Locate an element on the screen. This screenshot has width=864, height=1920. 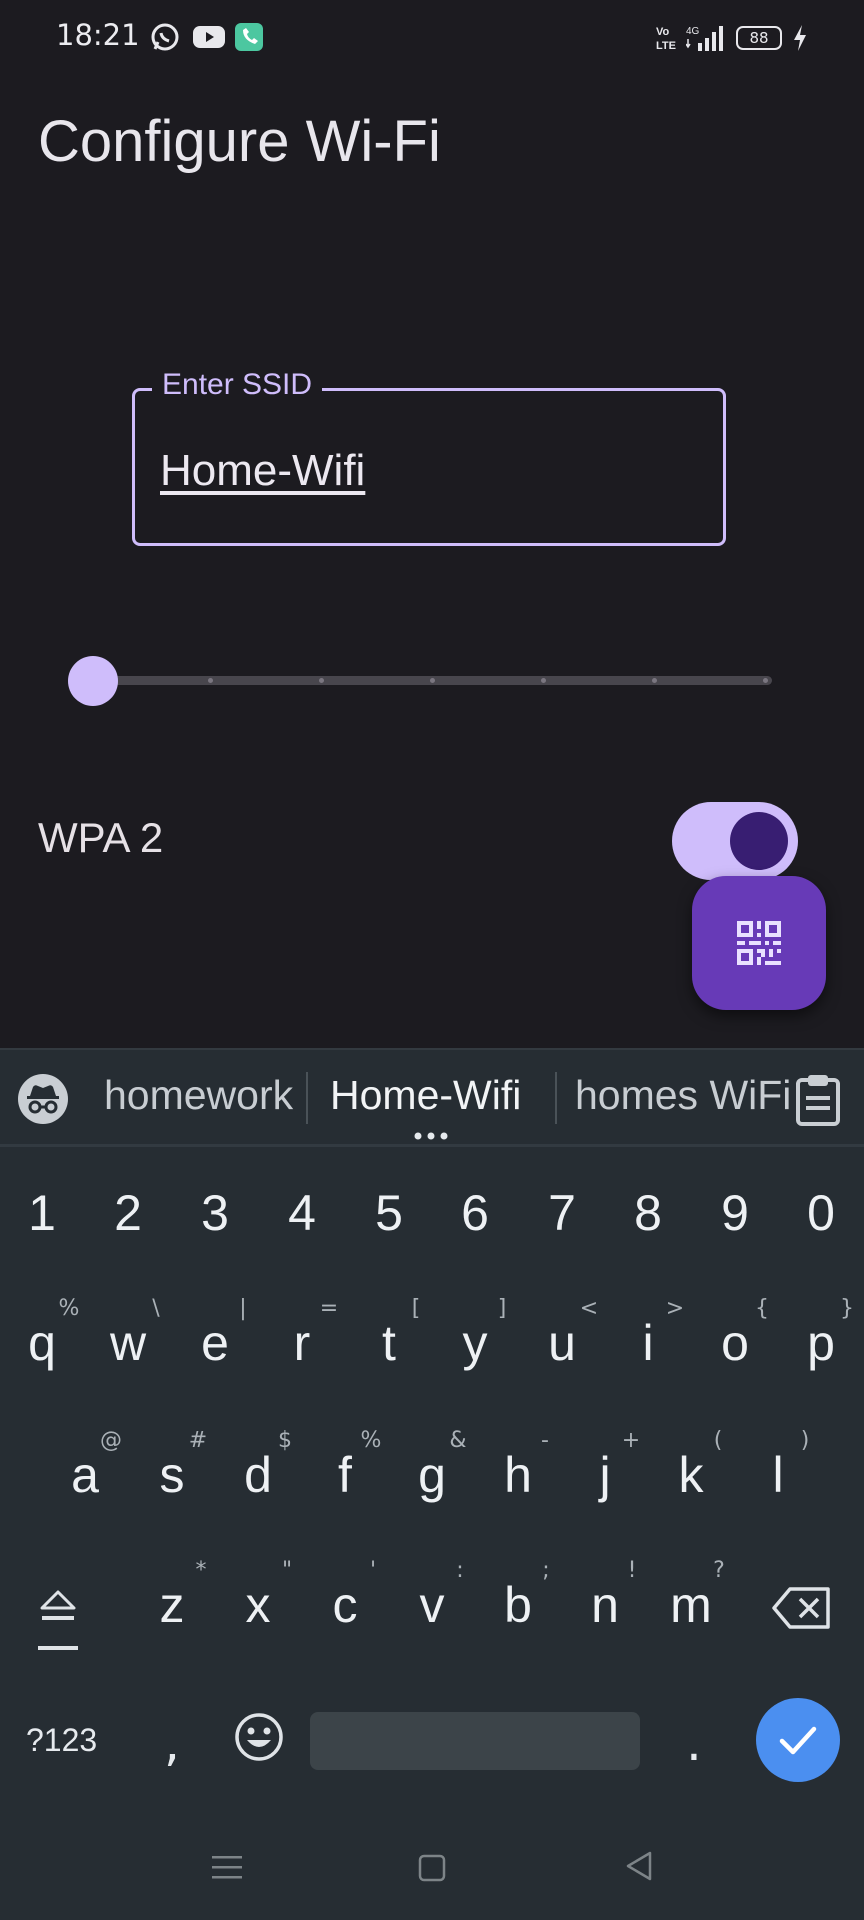
home-button is located at coordinates (432, 1868).